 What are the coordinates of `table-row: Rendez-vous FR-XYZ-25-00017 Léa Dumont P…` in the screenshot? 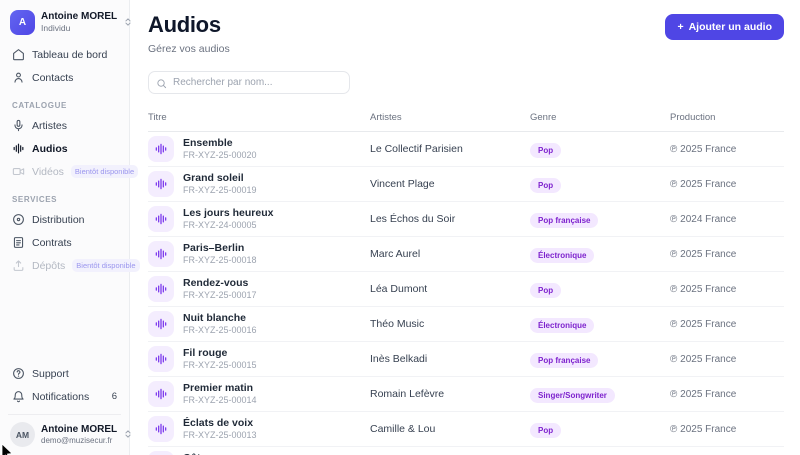 It's located at (466, 289).